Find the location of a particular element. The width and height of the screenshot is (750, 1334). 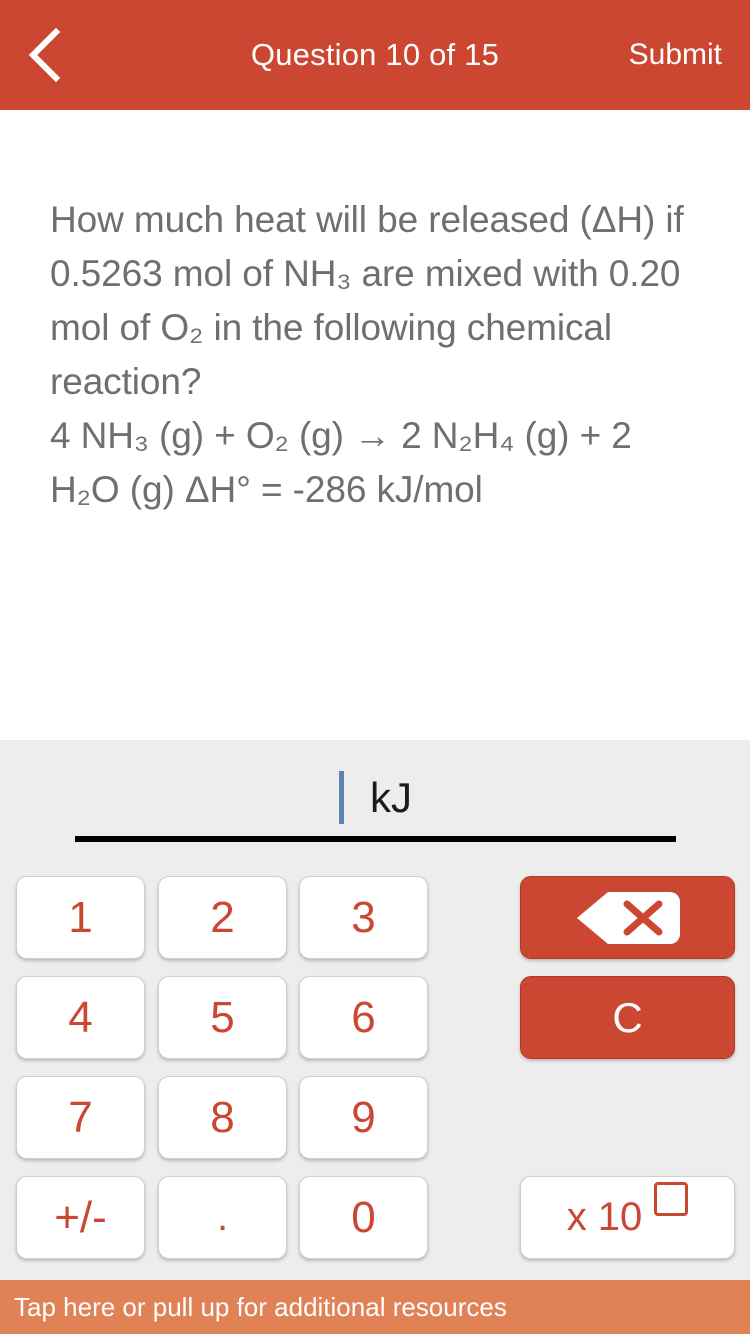

key-4: 4 is located at coordinates (80, 1017).